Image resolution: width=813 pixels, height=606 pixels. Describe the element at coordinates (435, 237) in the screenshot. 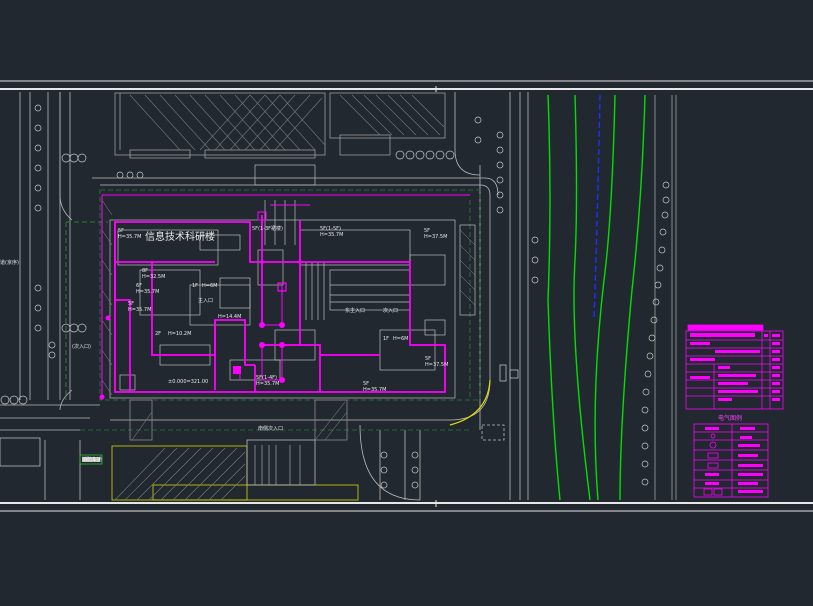

I see `height-label-ne: H=37.5M` at that location.